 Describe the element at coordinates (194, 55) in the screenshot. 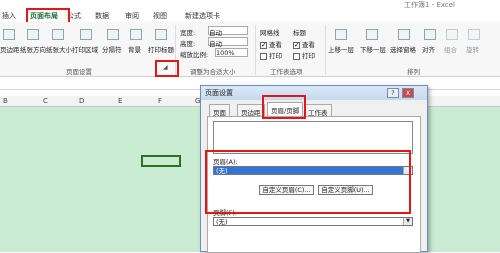

I see `zoom-label: 缩放比例:` at that location.